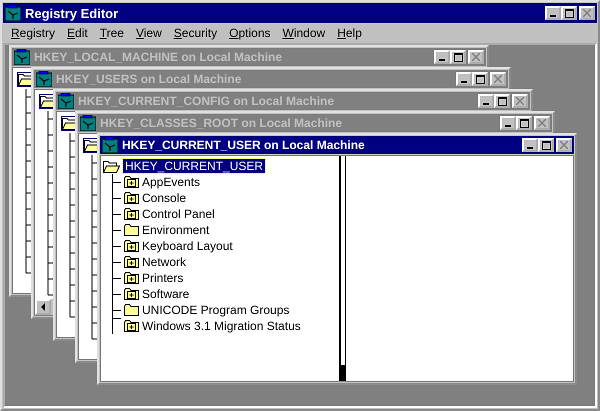 Image resolution: width=600 pixels, height=411 pixels. I want to click on scroll-left-button, so click(43, 307).